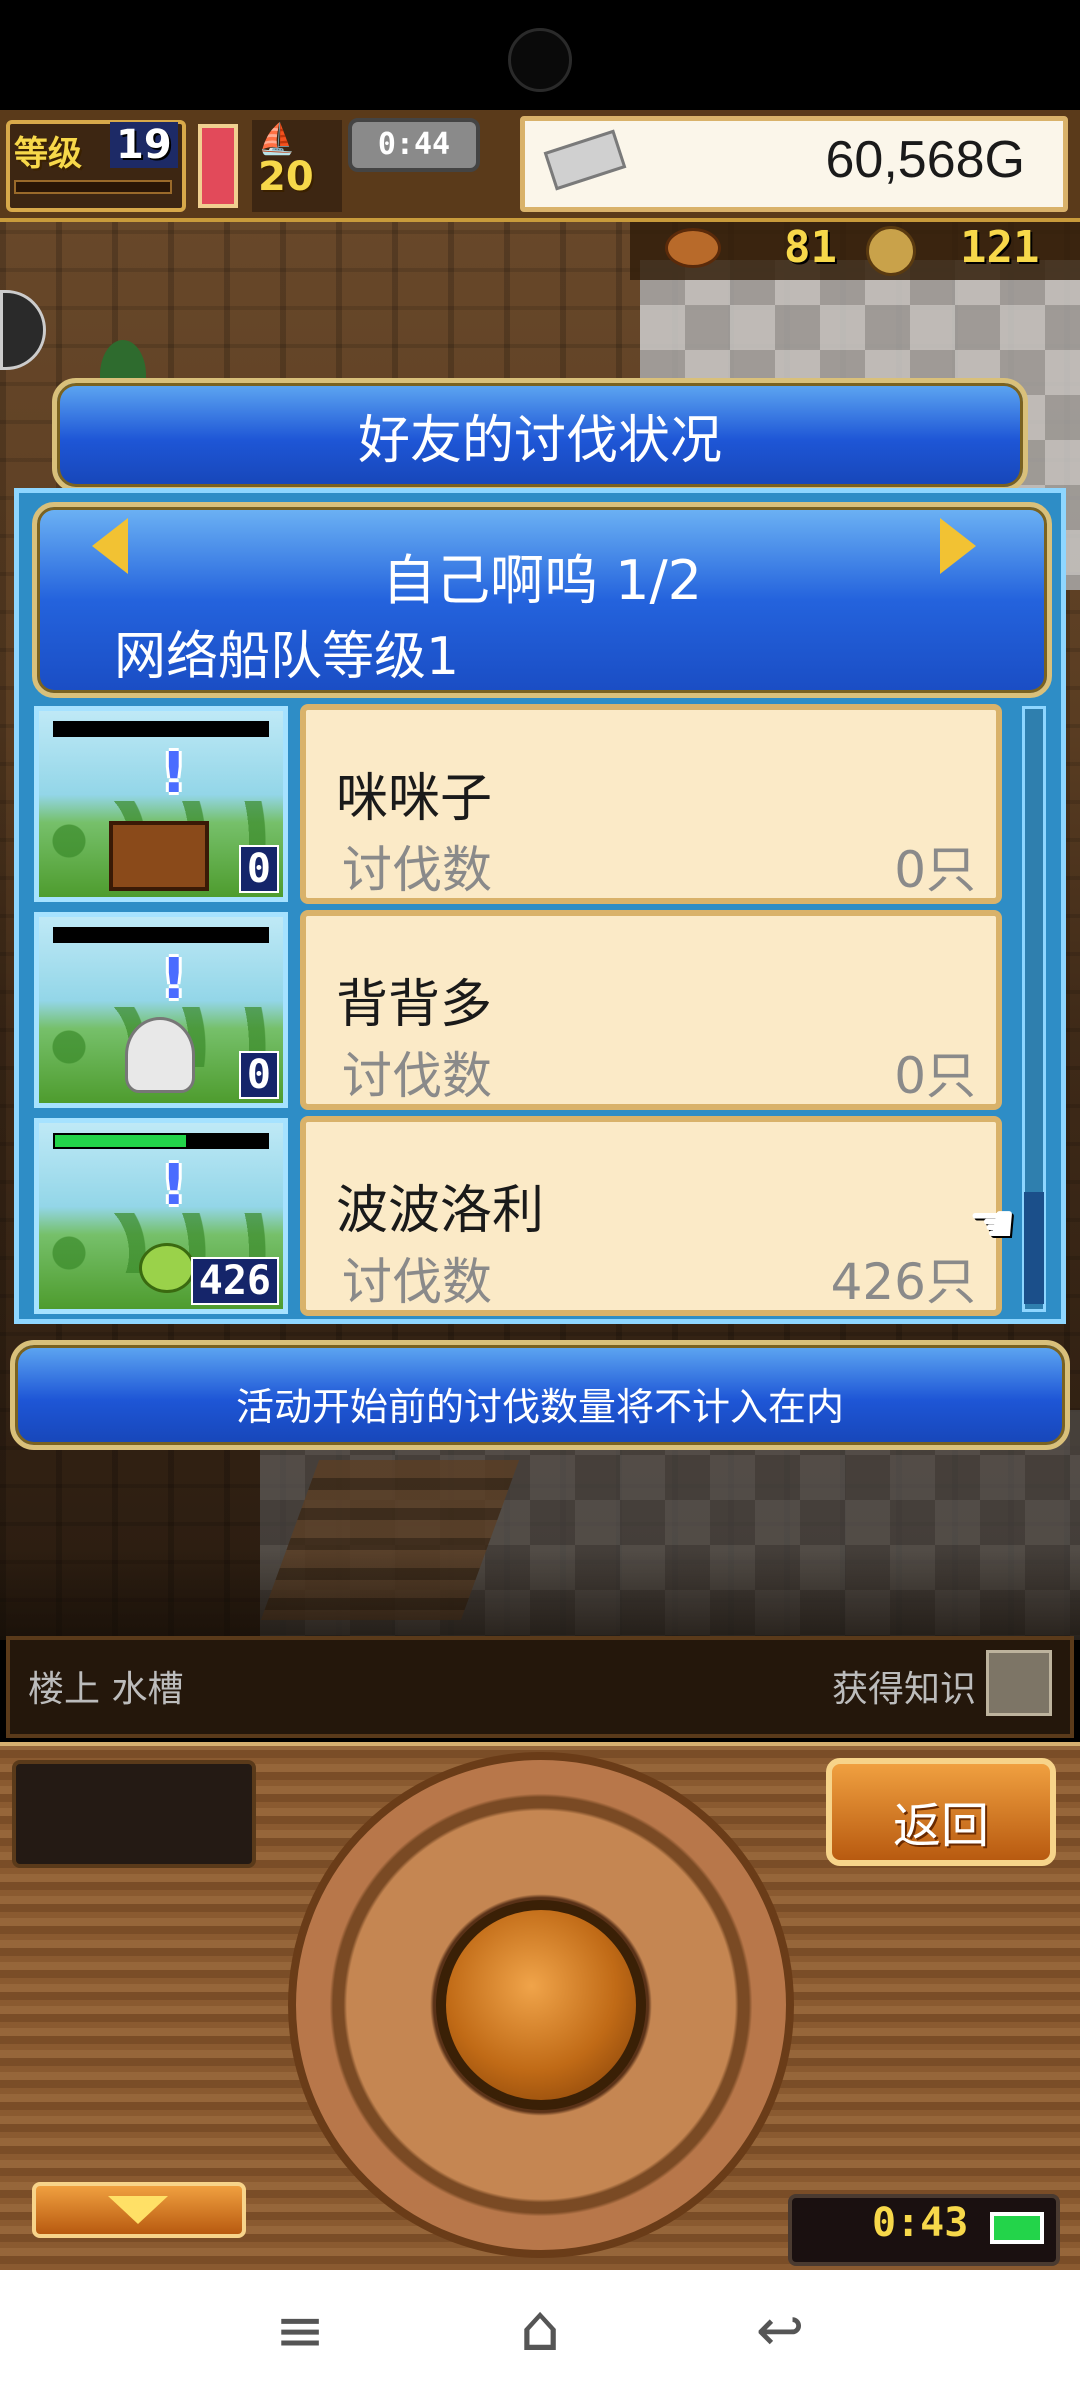 The width and height of the screenshot is (1080, 2400). Describe the element at coordinates (138, 2210) in the screenshot. I see `chevron-down-icon` at that location.